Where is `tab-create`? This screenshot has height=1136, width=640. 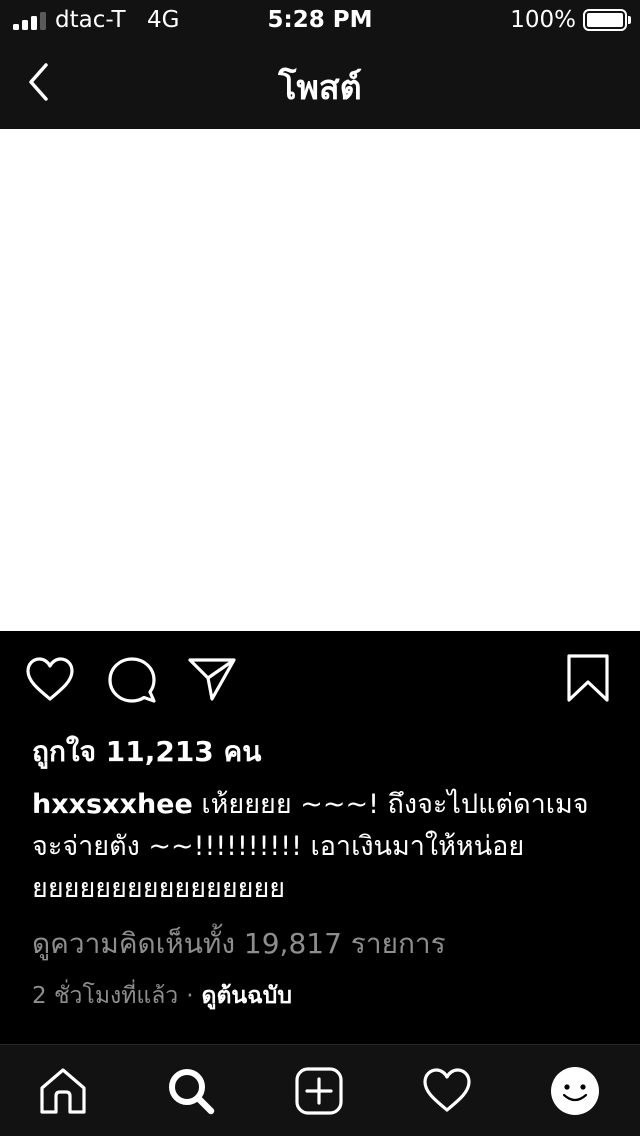 tab-create is located at coordinates (319, 1091).